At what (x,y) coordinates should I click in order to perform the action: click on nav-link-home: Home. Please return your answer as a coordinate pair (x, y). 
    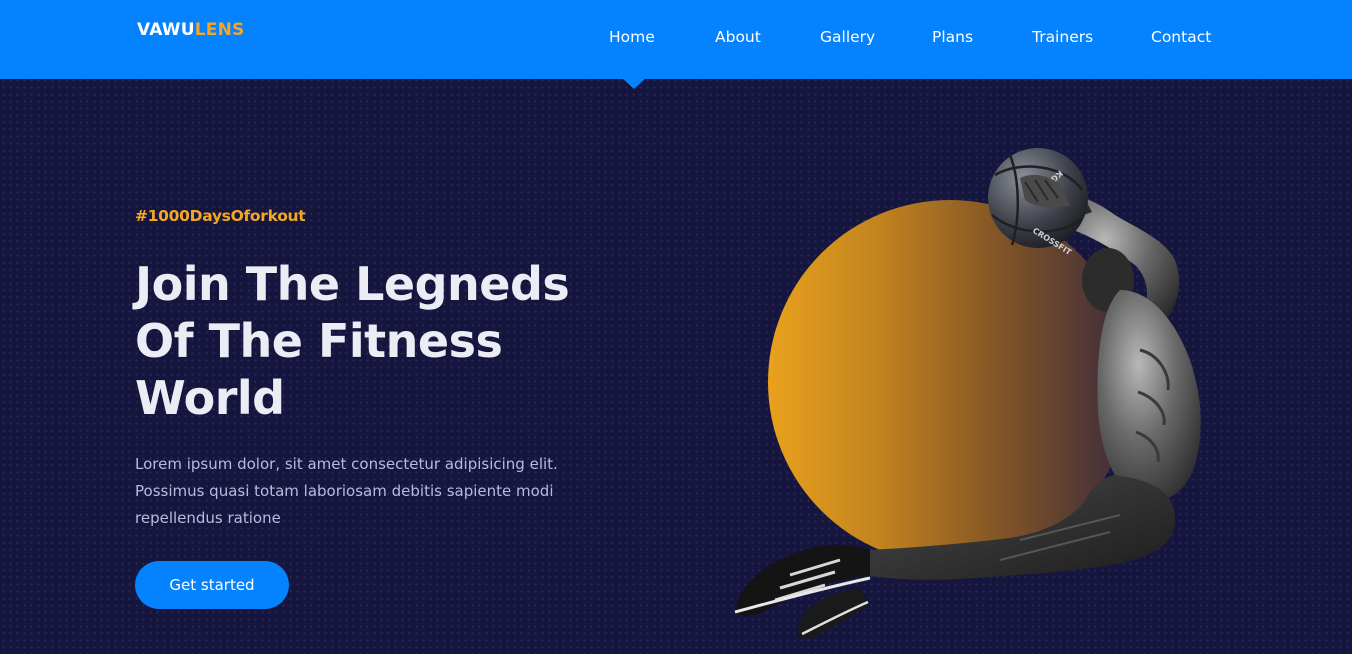
    Looking at the image, I should click on (632, 37).